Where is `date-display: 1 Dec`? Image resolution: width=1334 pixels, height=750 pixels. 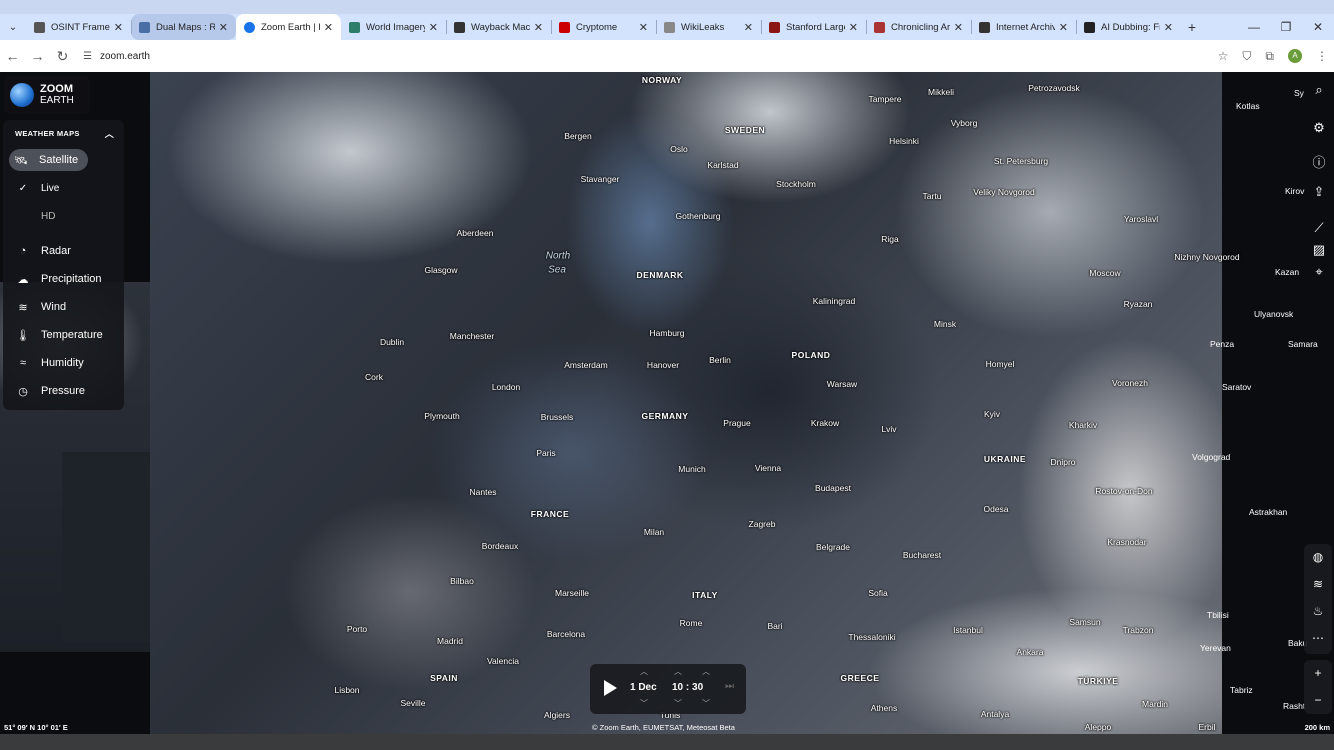 date-display: 1 Dec is located at coordinates (643, 687).